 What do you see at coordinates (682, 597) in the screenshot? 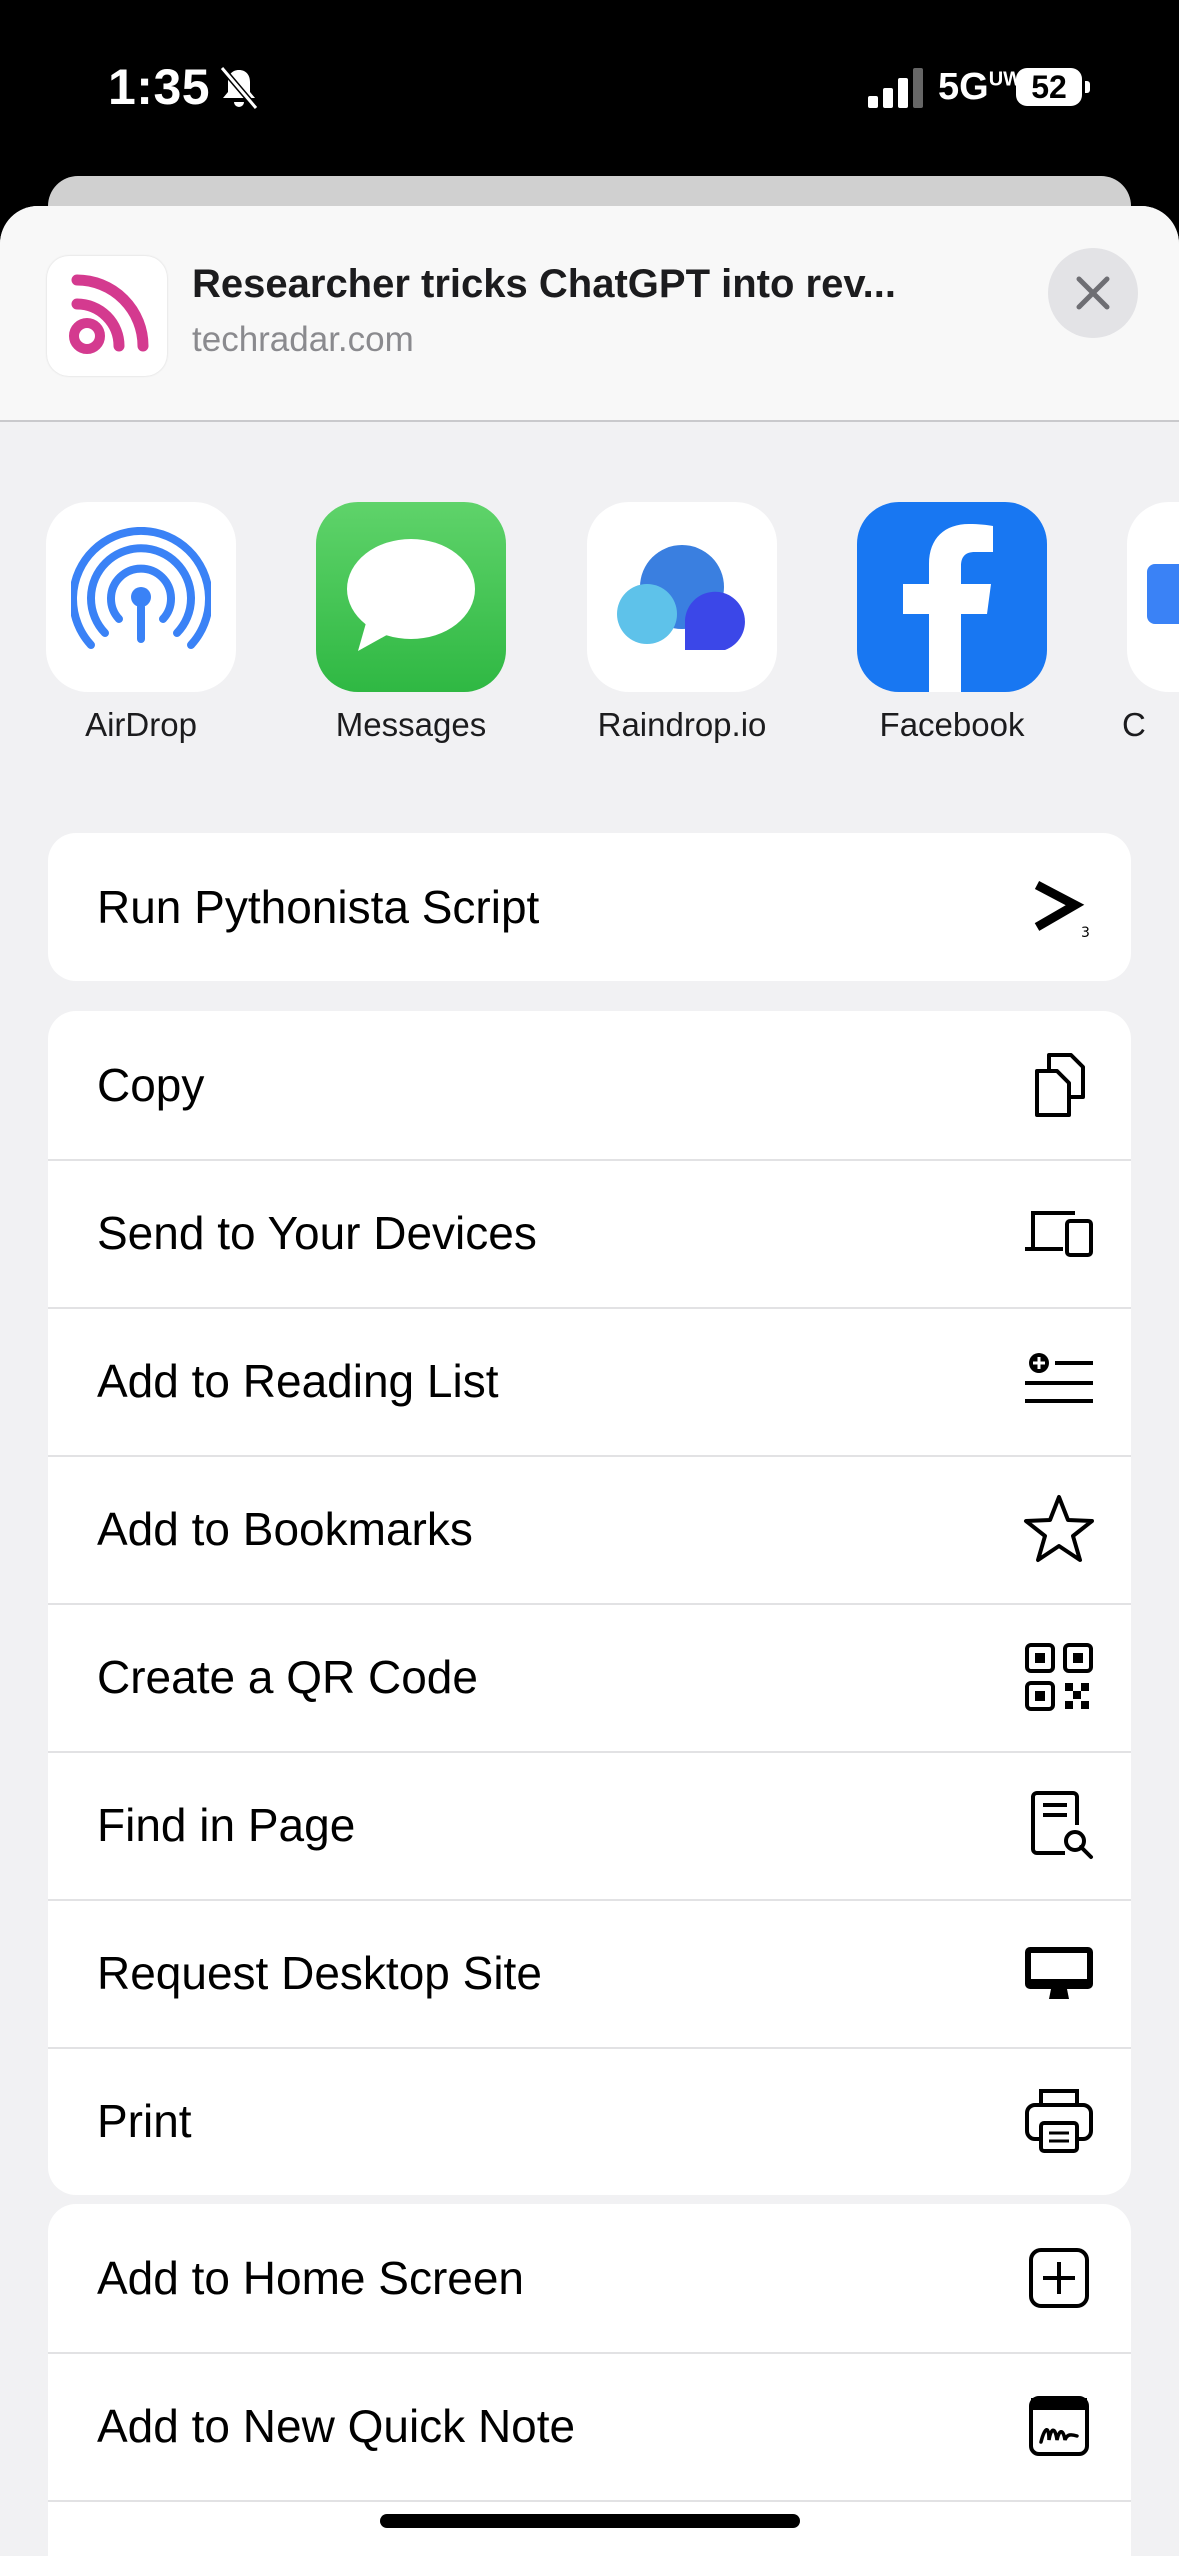
I see `raindrop-icon` at bounding box center [682, 597].